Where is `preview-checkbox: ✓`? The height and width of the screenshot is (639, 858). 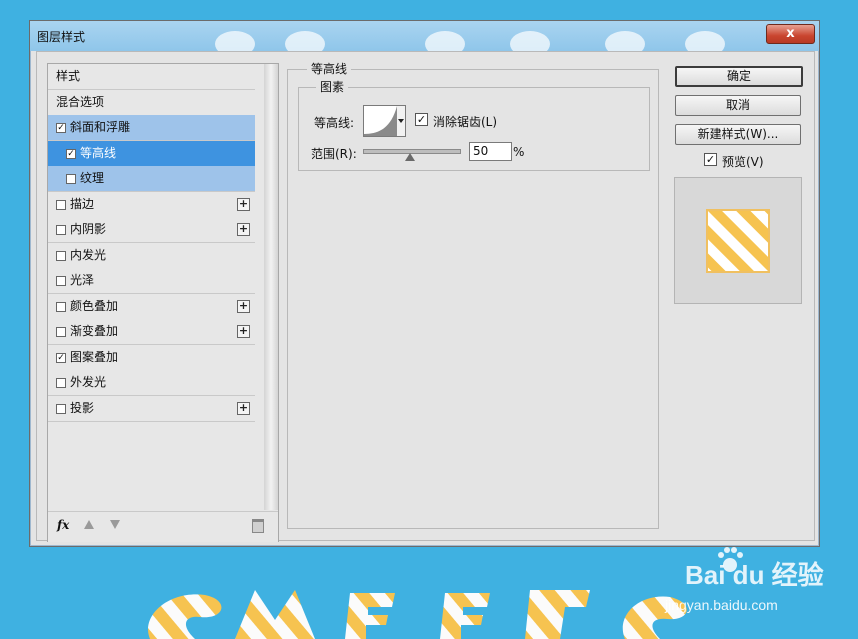 preview-checkbox: ✓ is located at coordinates (710, 159).